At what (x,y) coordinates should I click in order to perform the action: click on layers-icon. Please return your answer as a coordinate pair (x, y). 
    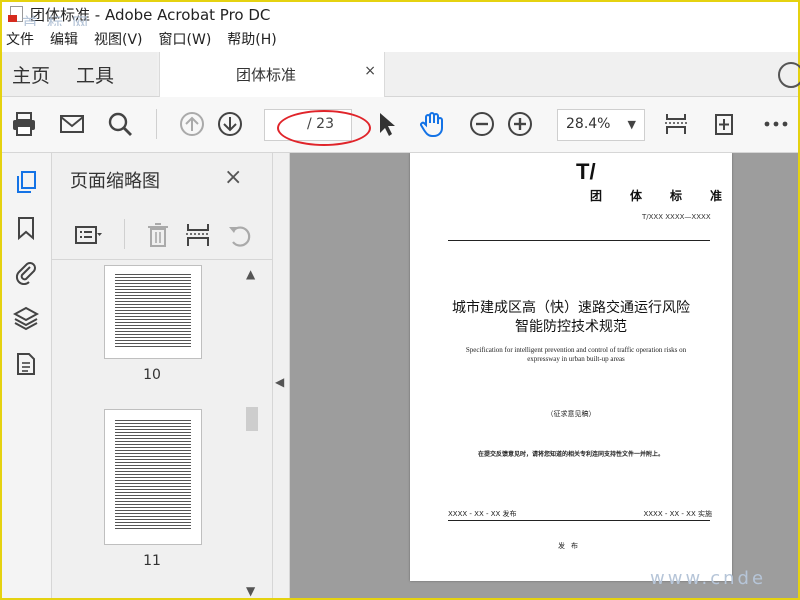
    Looking at the image, I should click on (26, 318).